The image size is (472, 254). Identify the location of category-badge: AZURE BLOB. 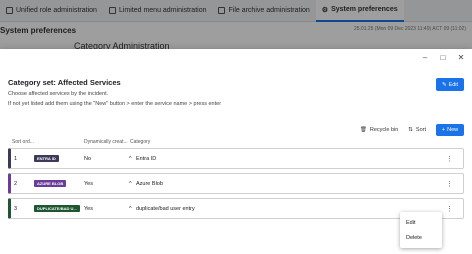
(50, 183).